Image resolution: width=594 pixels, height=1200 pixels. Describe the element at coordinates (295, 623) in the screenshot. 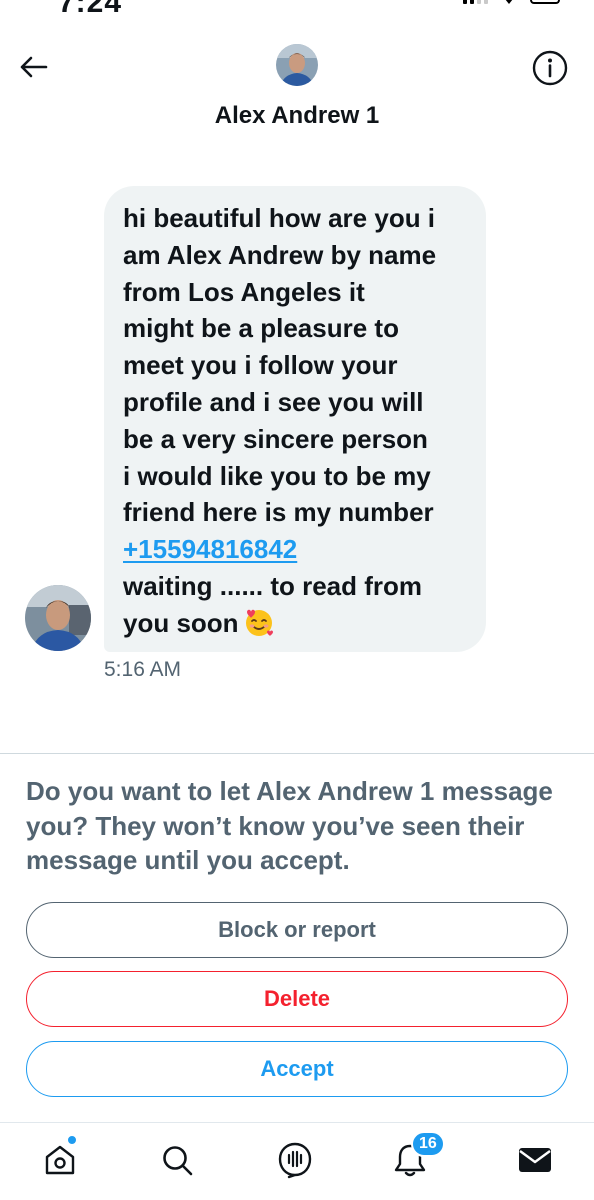

I see `message-last-line: you soon` at that location.